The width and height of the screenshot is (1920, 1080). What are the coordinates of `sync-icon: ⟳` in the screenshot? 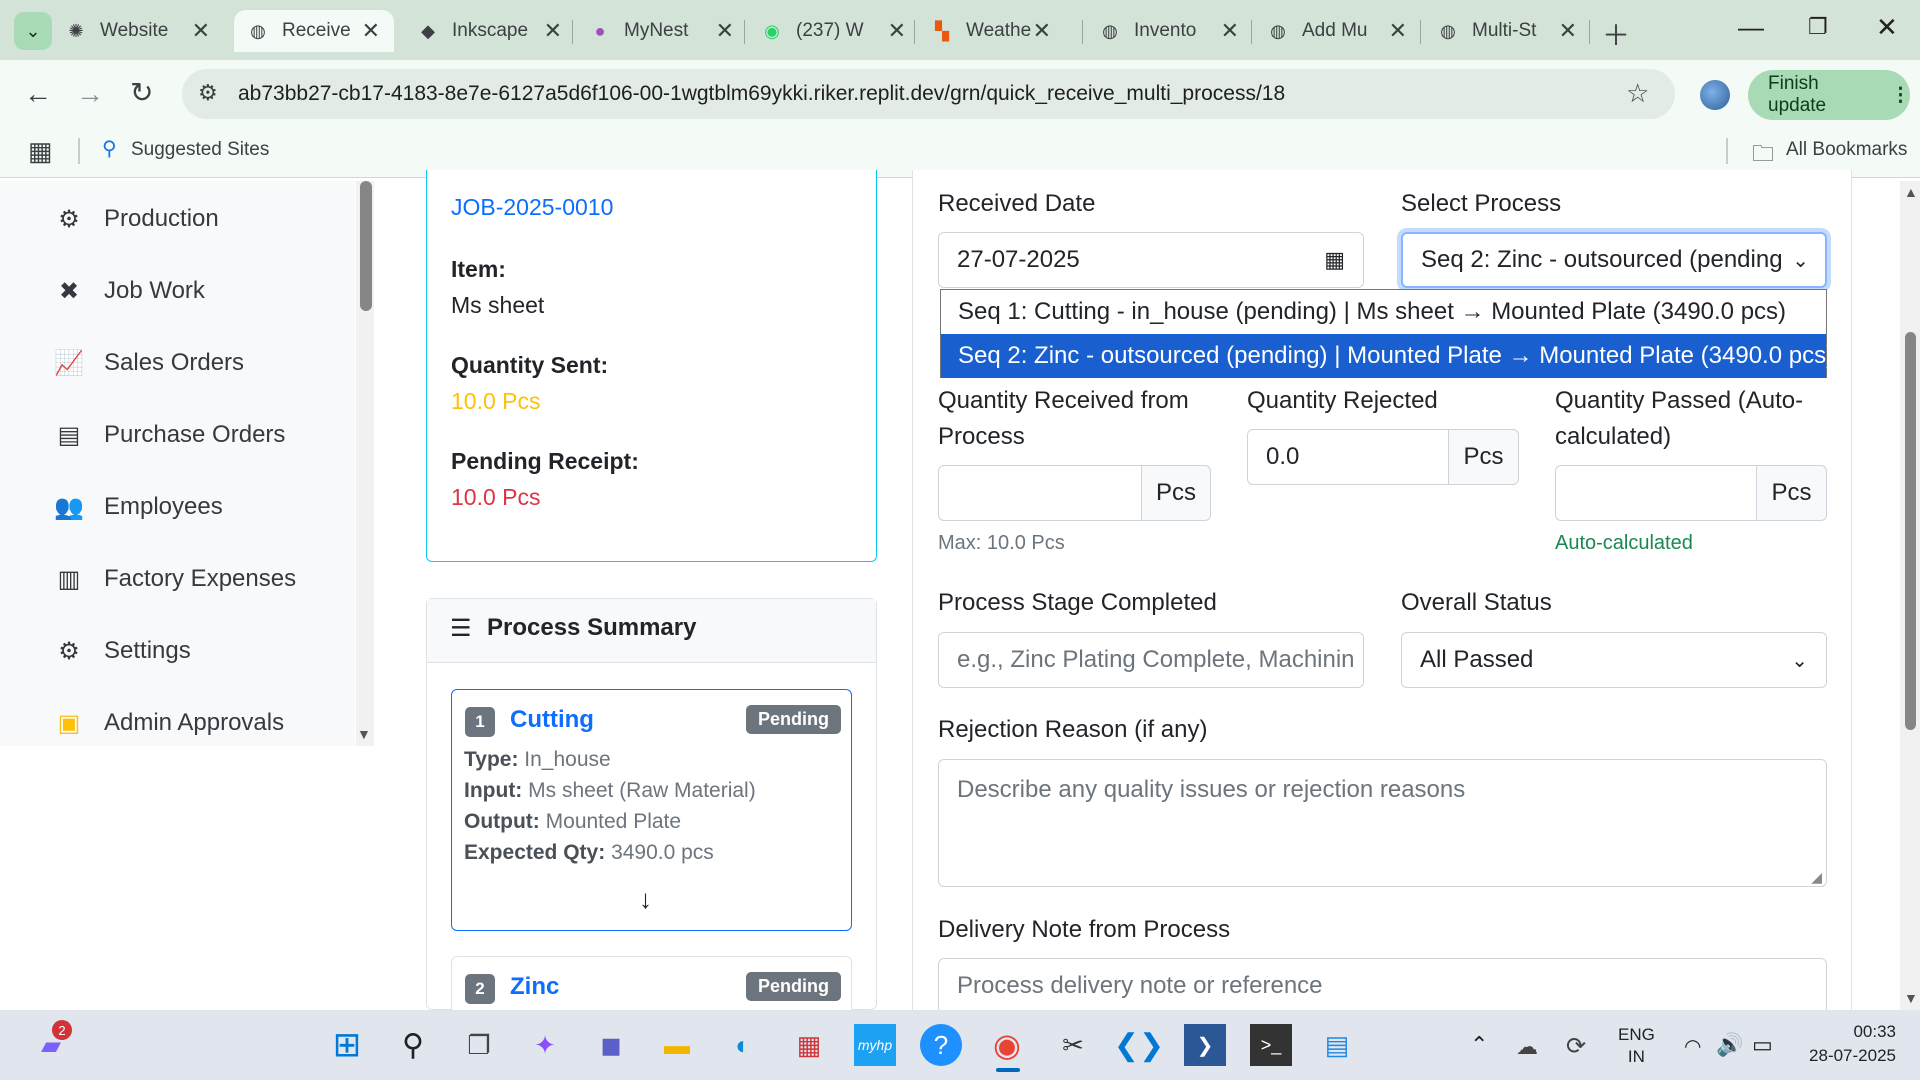 It's located at (1576, 1046).